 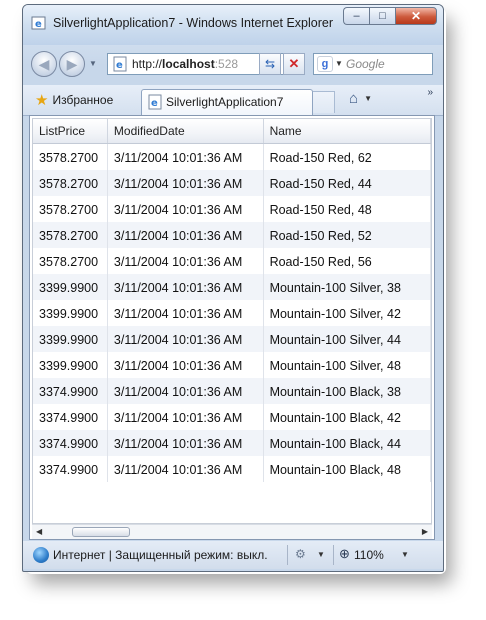 What do you see at coordinates (160, 555) in the screenshot?
I see `status-zone-text: Интернет | Защищенный режим: выкл.` at bounding box center [160, 555].